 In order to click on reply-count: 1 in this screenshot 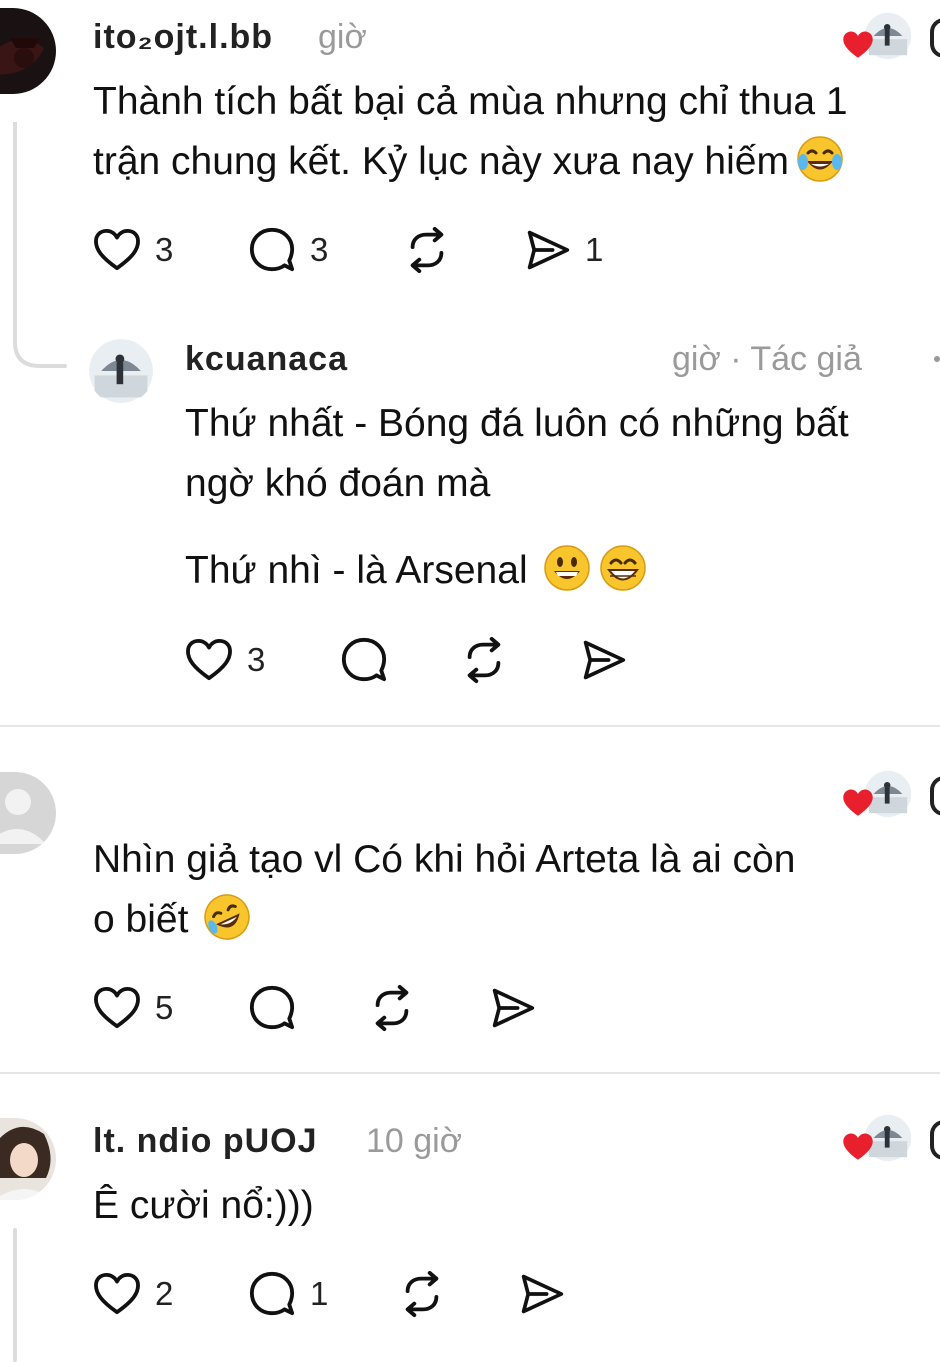, I will do `click(319, 1293)`.